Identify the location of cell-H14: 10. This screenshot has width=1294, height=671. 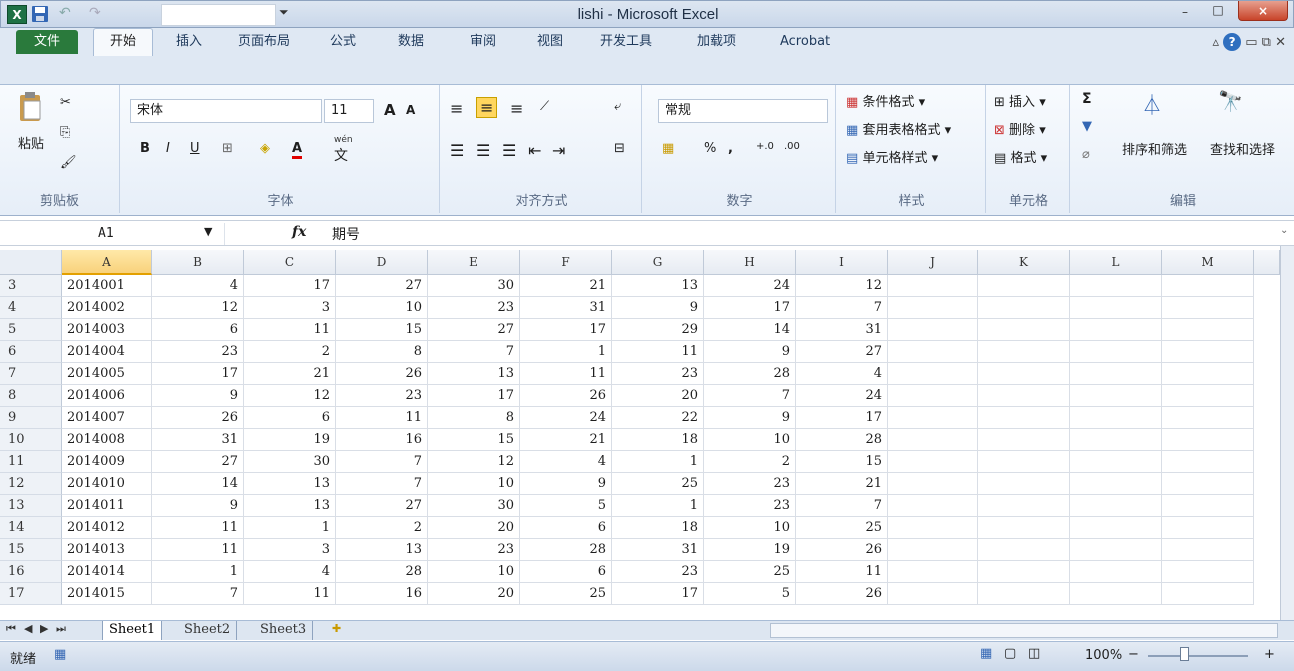
(750, 528).